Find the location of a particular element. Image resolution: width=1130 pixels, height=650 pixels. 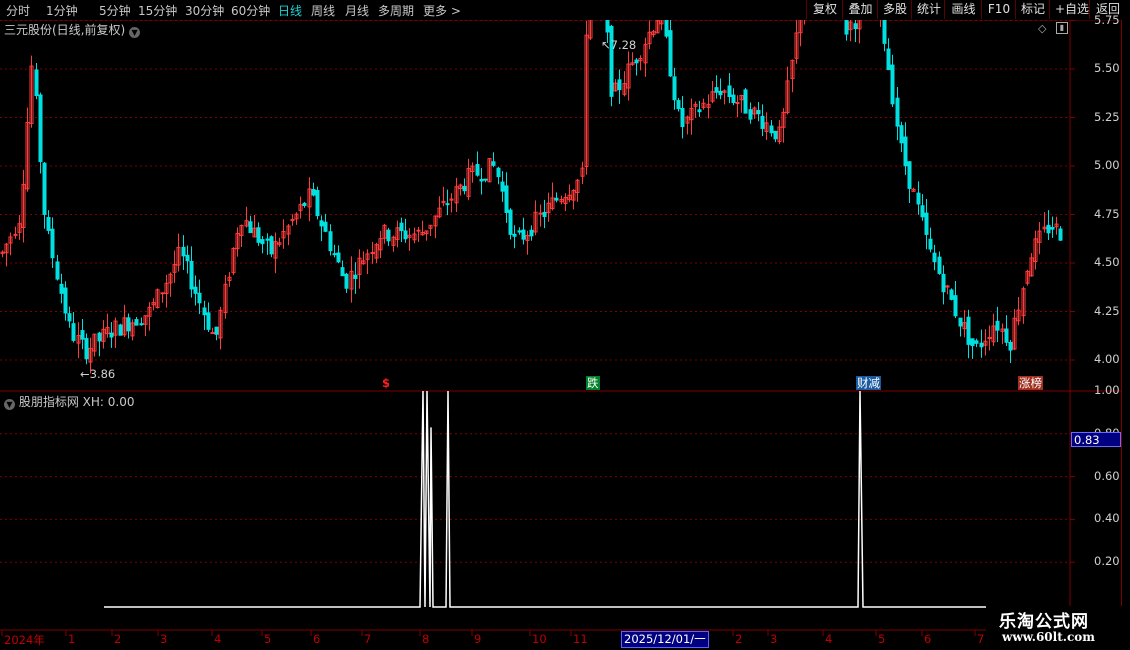

mark-button: 标记 is located at coordinates (1032, 9).